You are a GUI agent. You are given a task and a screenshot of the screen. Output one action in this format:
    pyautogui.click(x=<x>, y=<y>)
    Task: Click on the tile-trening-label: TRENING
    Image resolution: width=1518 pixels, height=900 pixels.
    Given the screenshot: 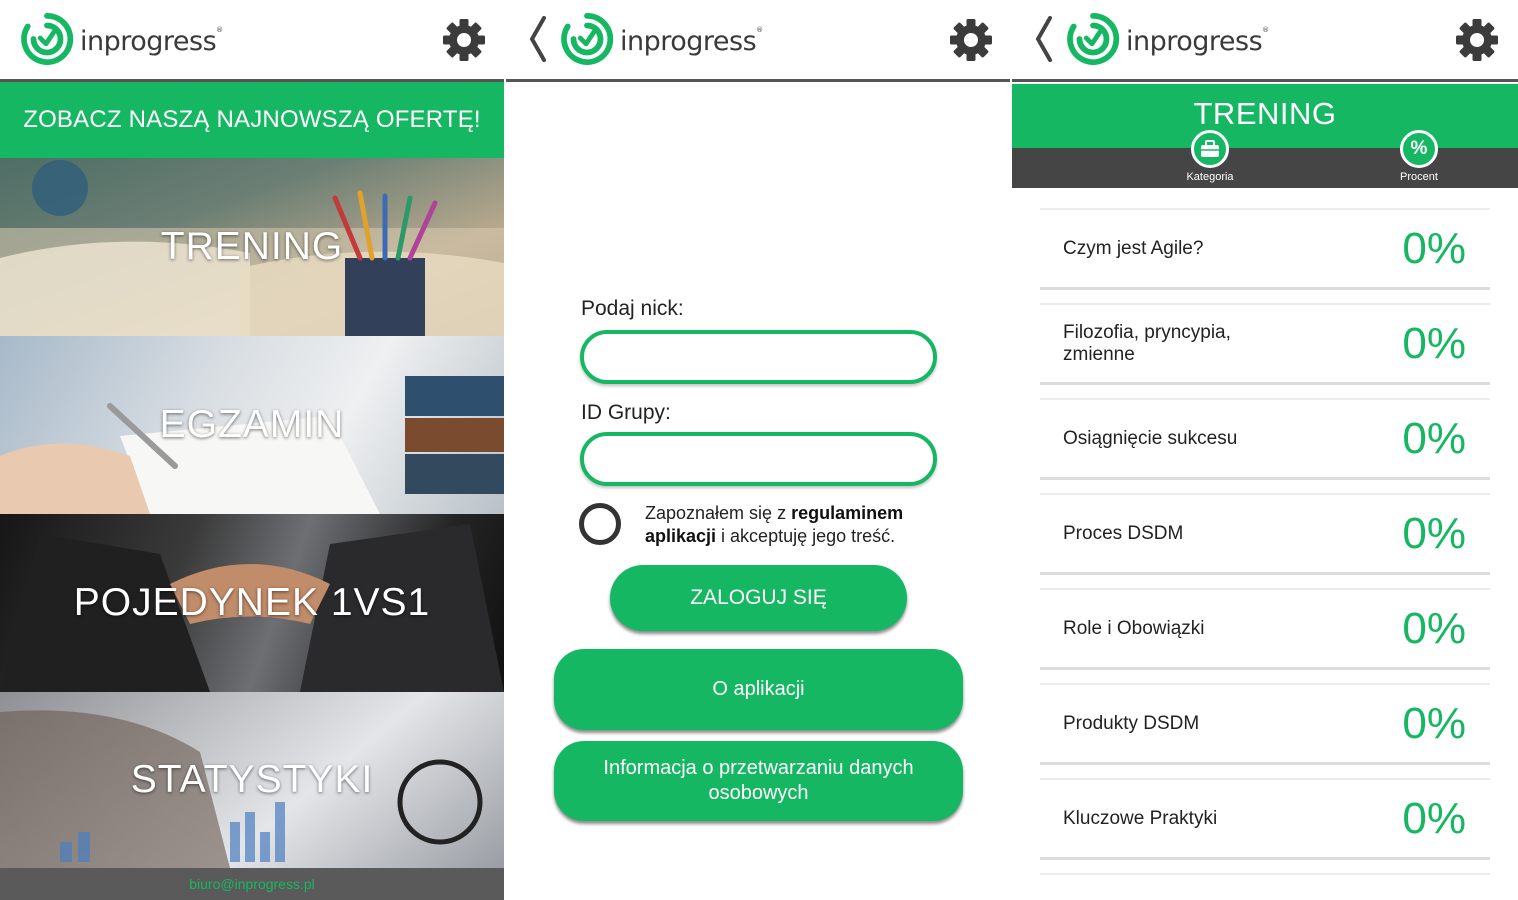 What is the action you would take?
    pyautogui.click(x=252, y=246)
    